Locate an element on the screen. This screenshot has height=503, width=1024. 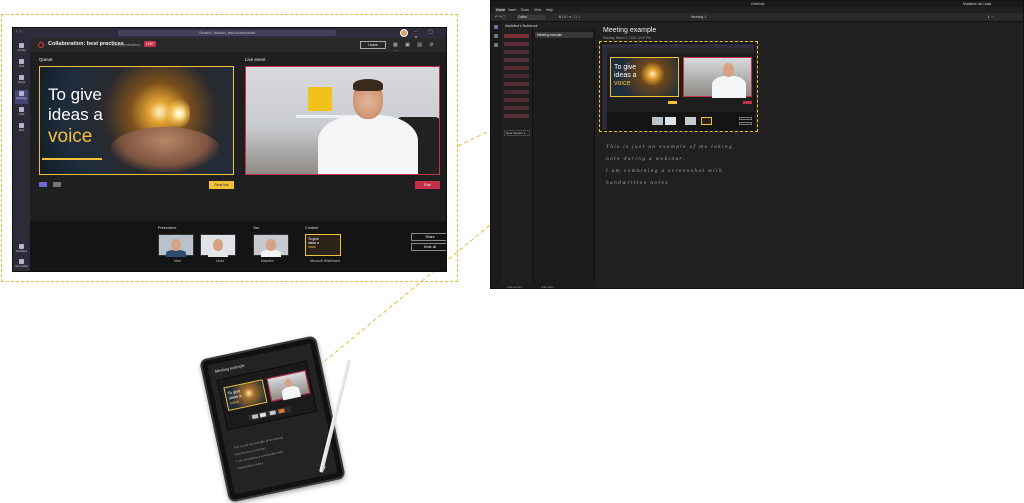
end-button: End is located at coordinates (427, 185).